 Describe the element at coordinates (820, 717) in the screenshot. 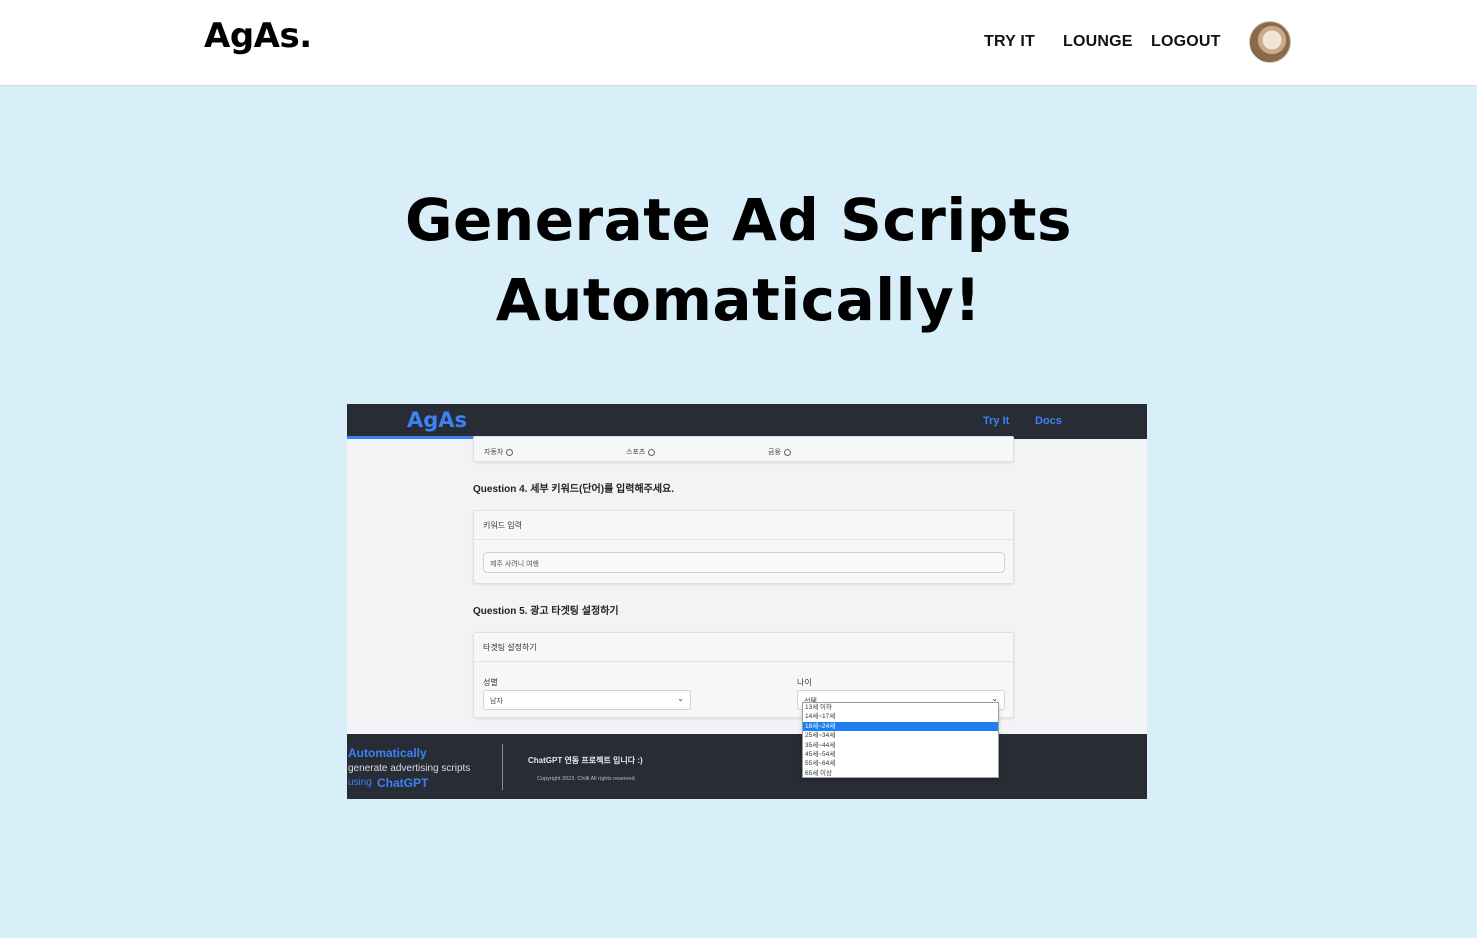

I see `preview-age-option: 14세~17세` at that location.